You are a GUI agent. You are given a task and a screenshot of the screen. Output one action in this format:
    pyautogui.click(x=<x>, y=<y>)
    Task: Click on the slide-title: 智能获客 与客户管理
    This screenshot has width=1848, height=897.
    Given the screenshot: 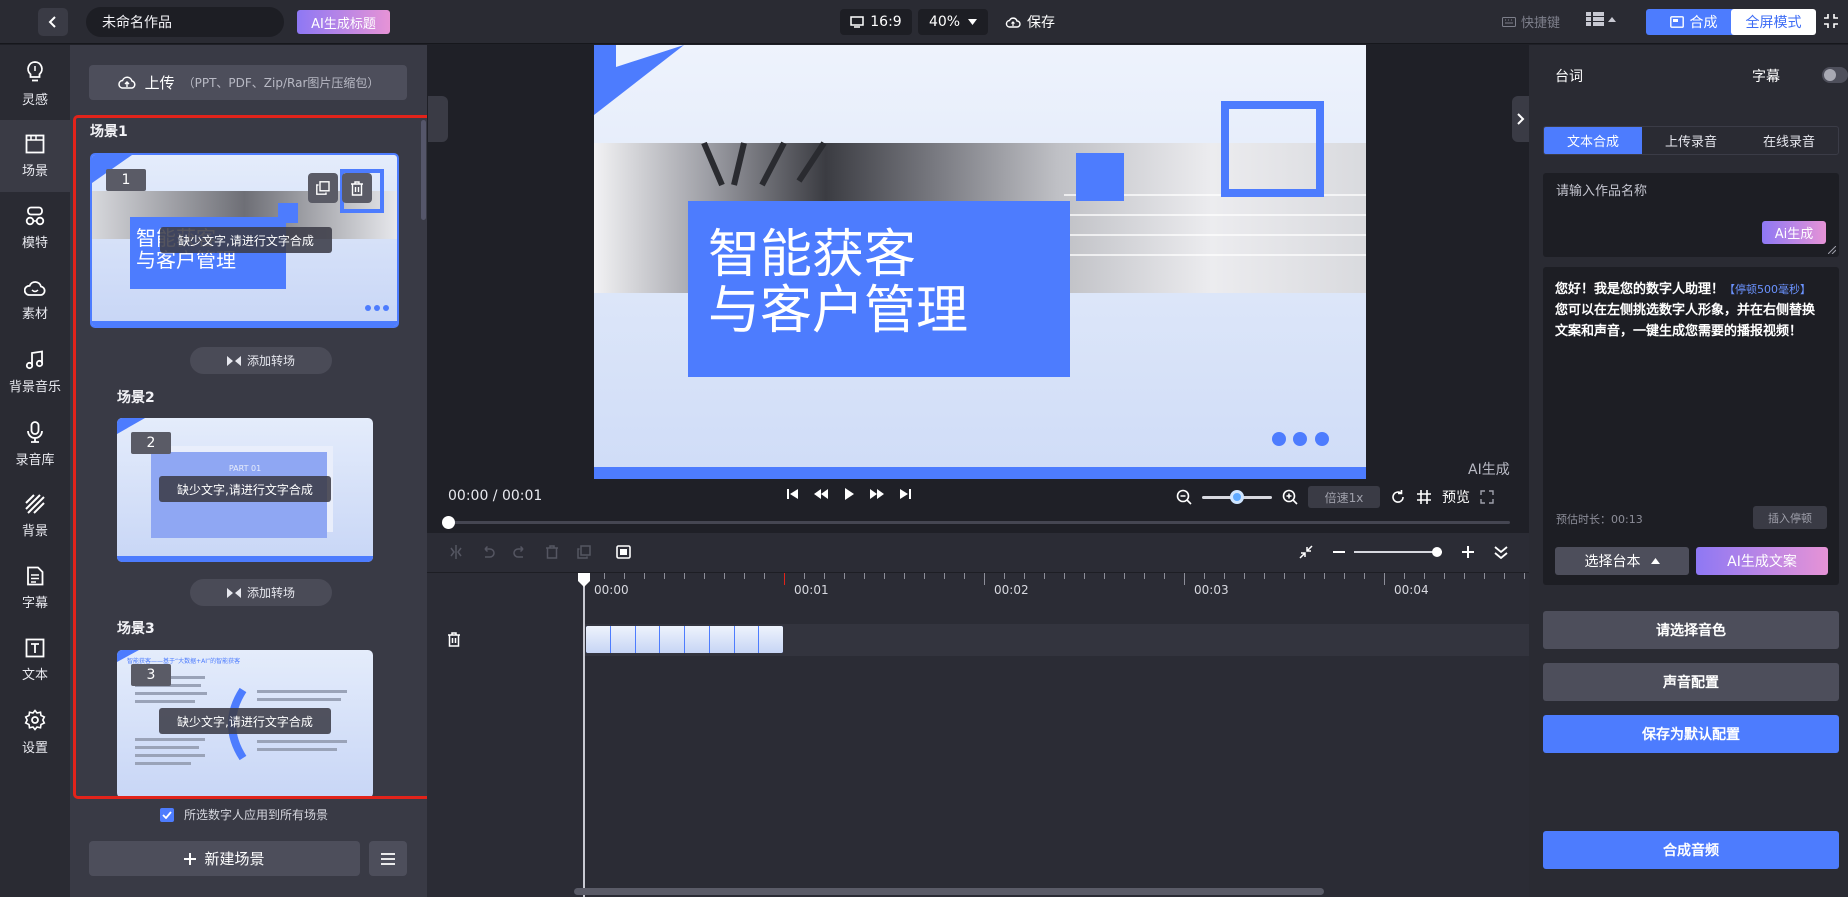 What is the action you would take?
    pyautogui.click(x=838, y=283)
    